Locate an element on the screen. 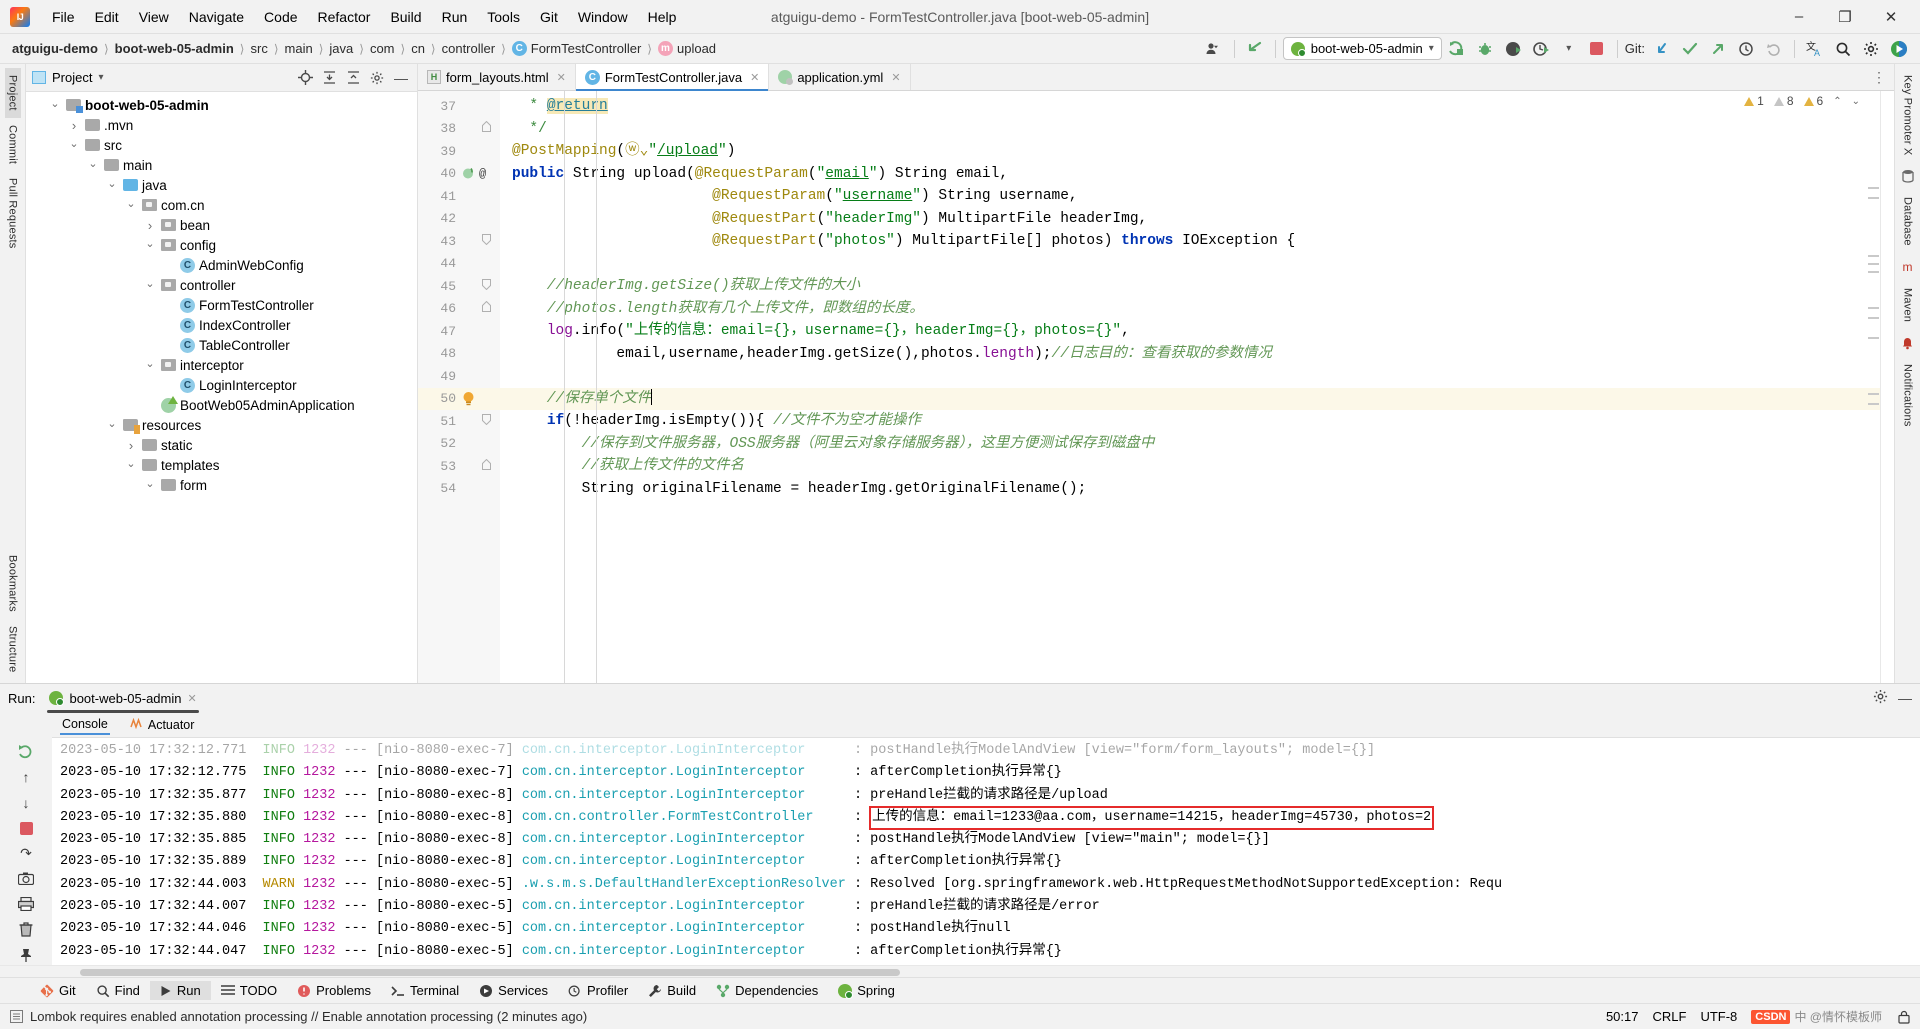 This screenshot has width=1920, height=1029. breadcrumb-module: boot-web-05-admin is located at coordinates (174, 48).